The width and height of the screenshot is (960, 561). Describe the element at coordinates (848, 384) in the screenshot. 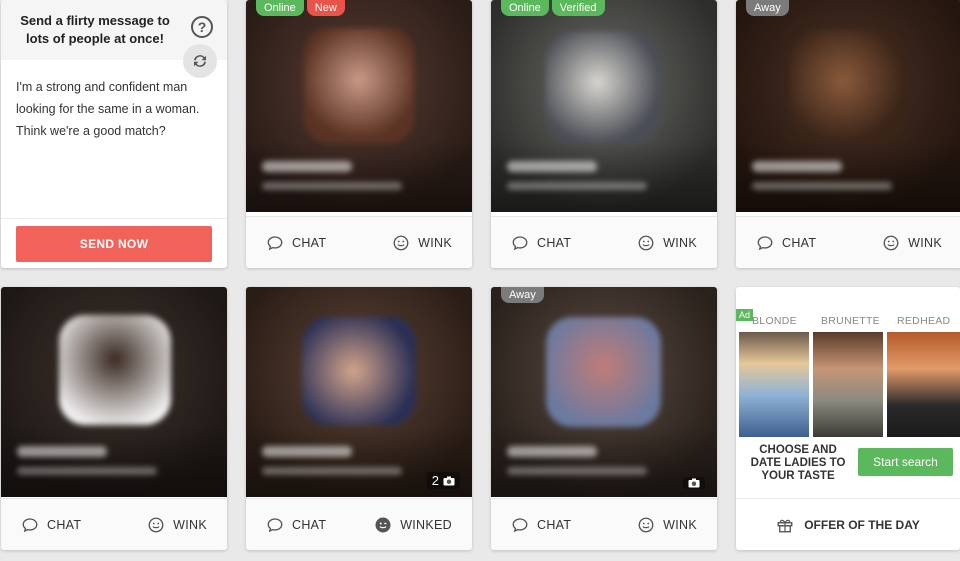

I see `ad-image-brunette` at that location.